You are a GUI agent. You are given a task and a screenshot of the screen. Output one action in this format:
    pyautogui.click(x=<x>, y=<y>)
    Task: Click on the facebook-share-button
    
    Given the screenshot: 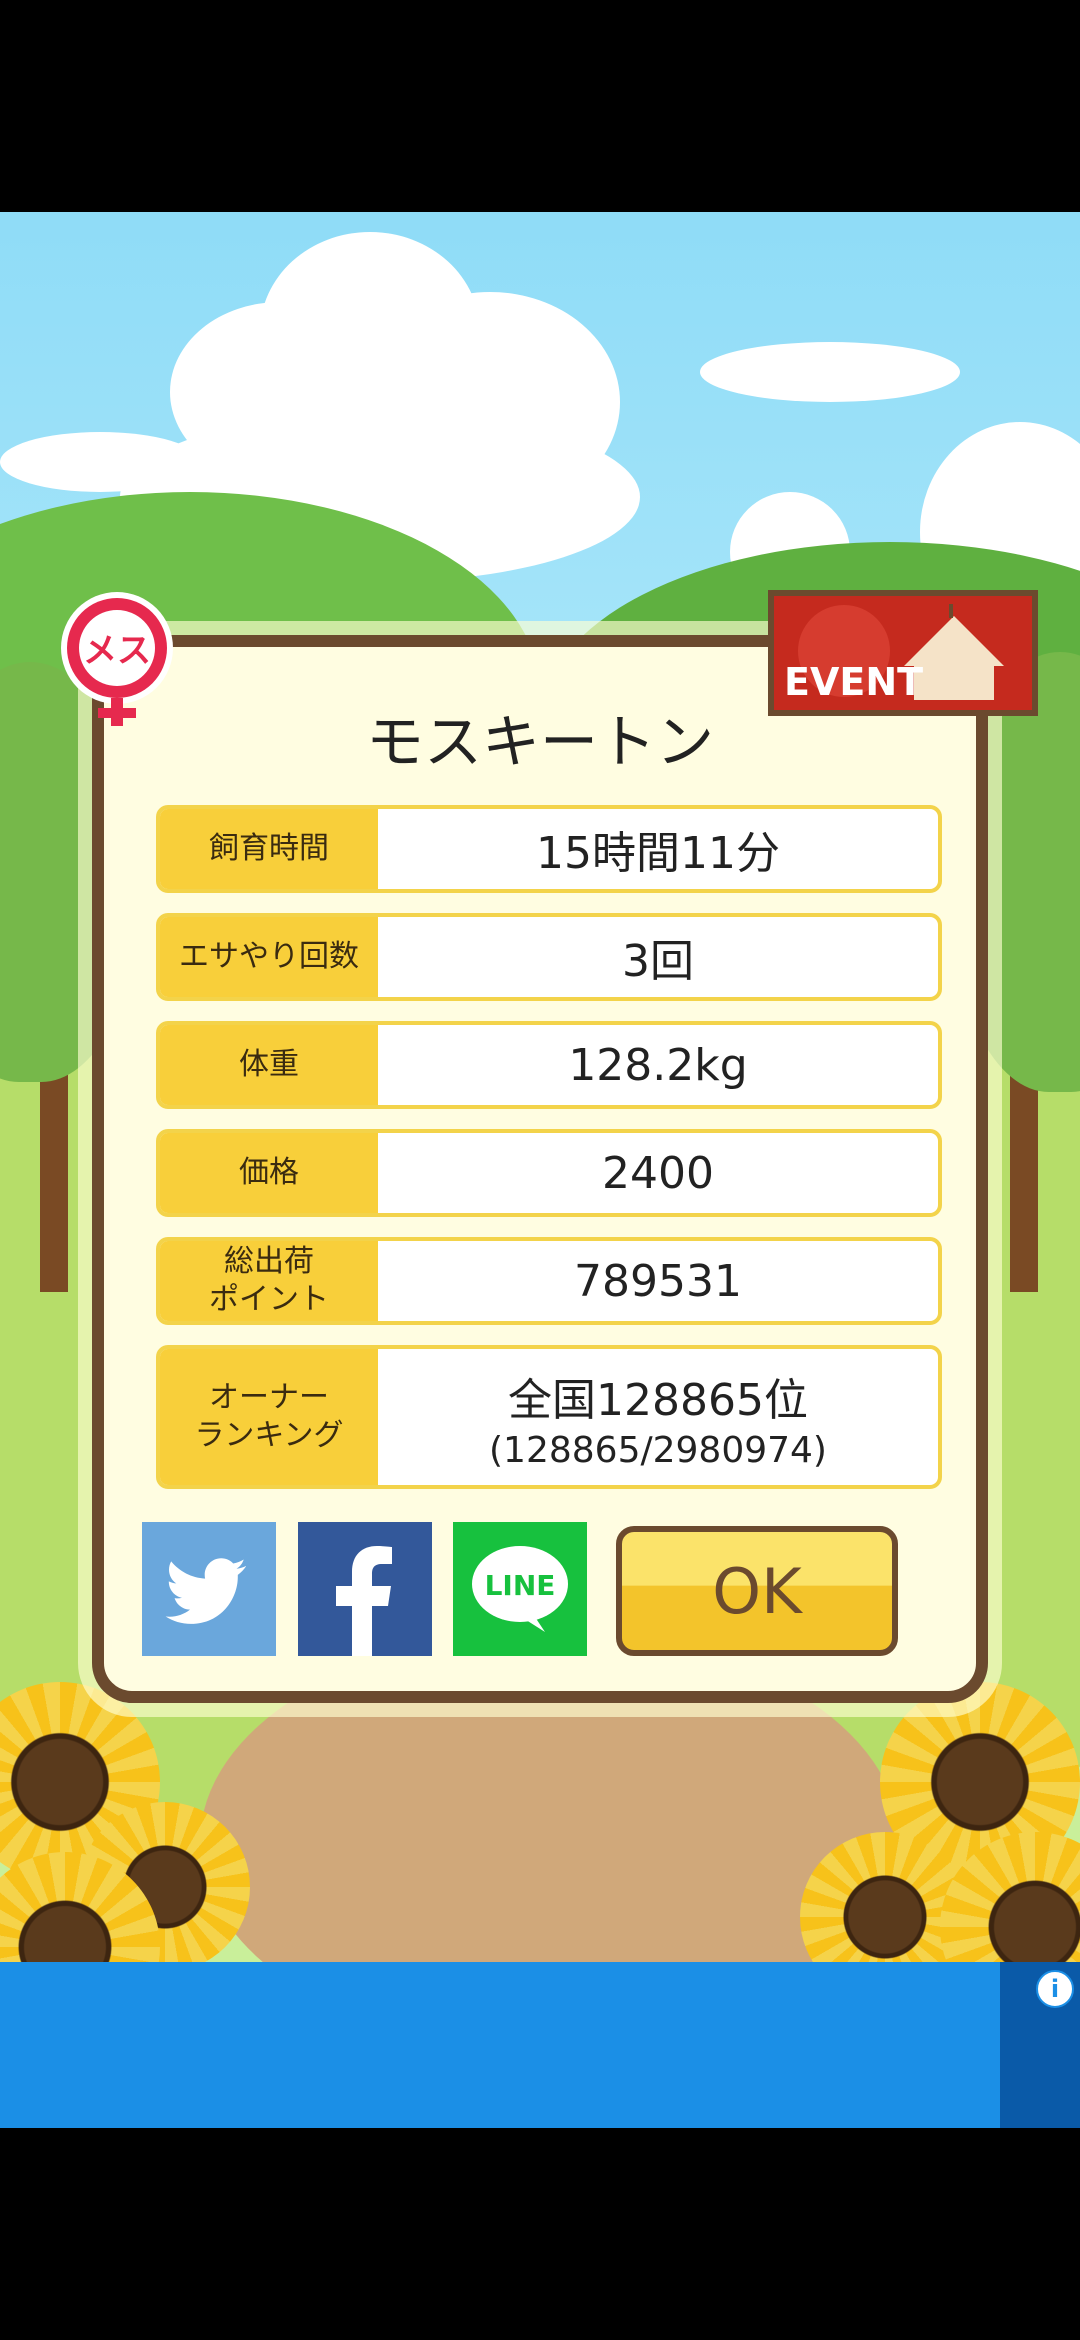 What is the action you would take?
    pyautogui.click(x=365, y=1589)
    